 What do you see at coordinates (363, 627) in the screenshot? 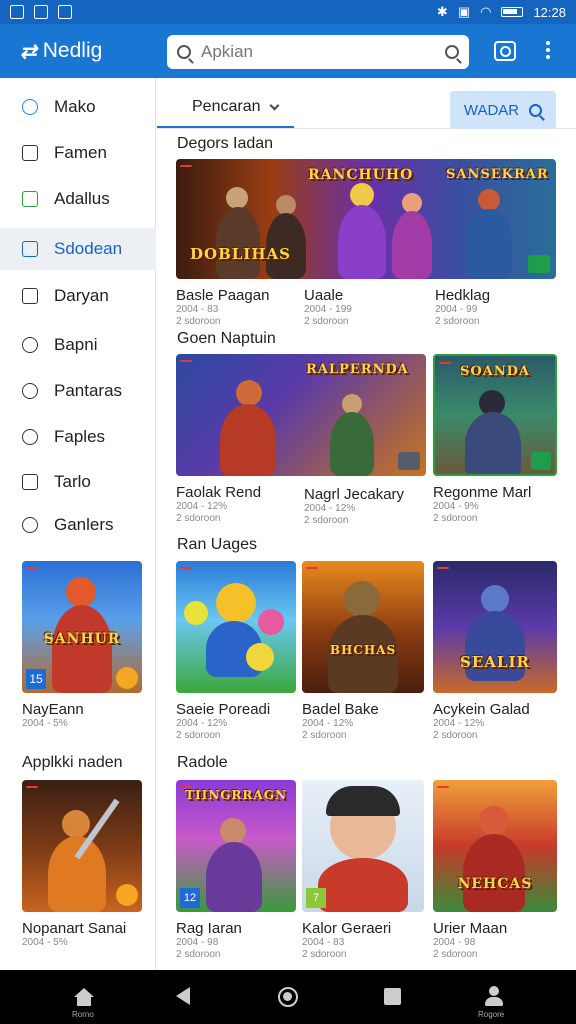
I see `app-thumbnail: BHCHAS` at bounding box center [363, 627].